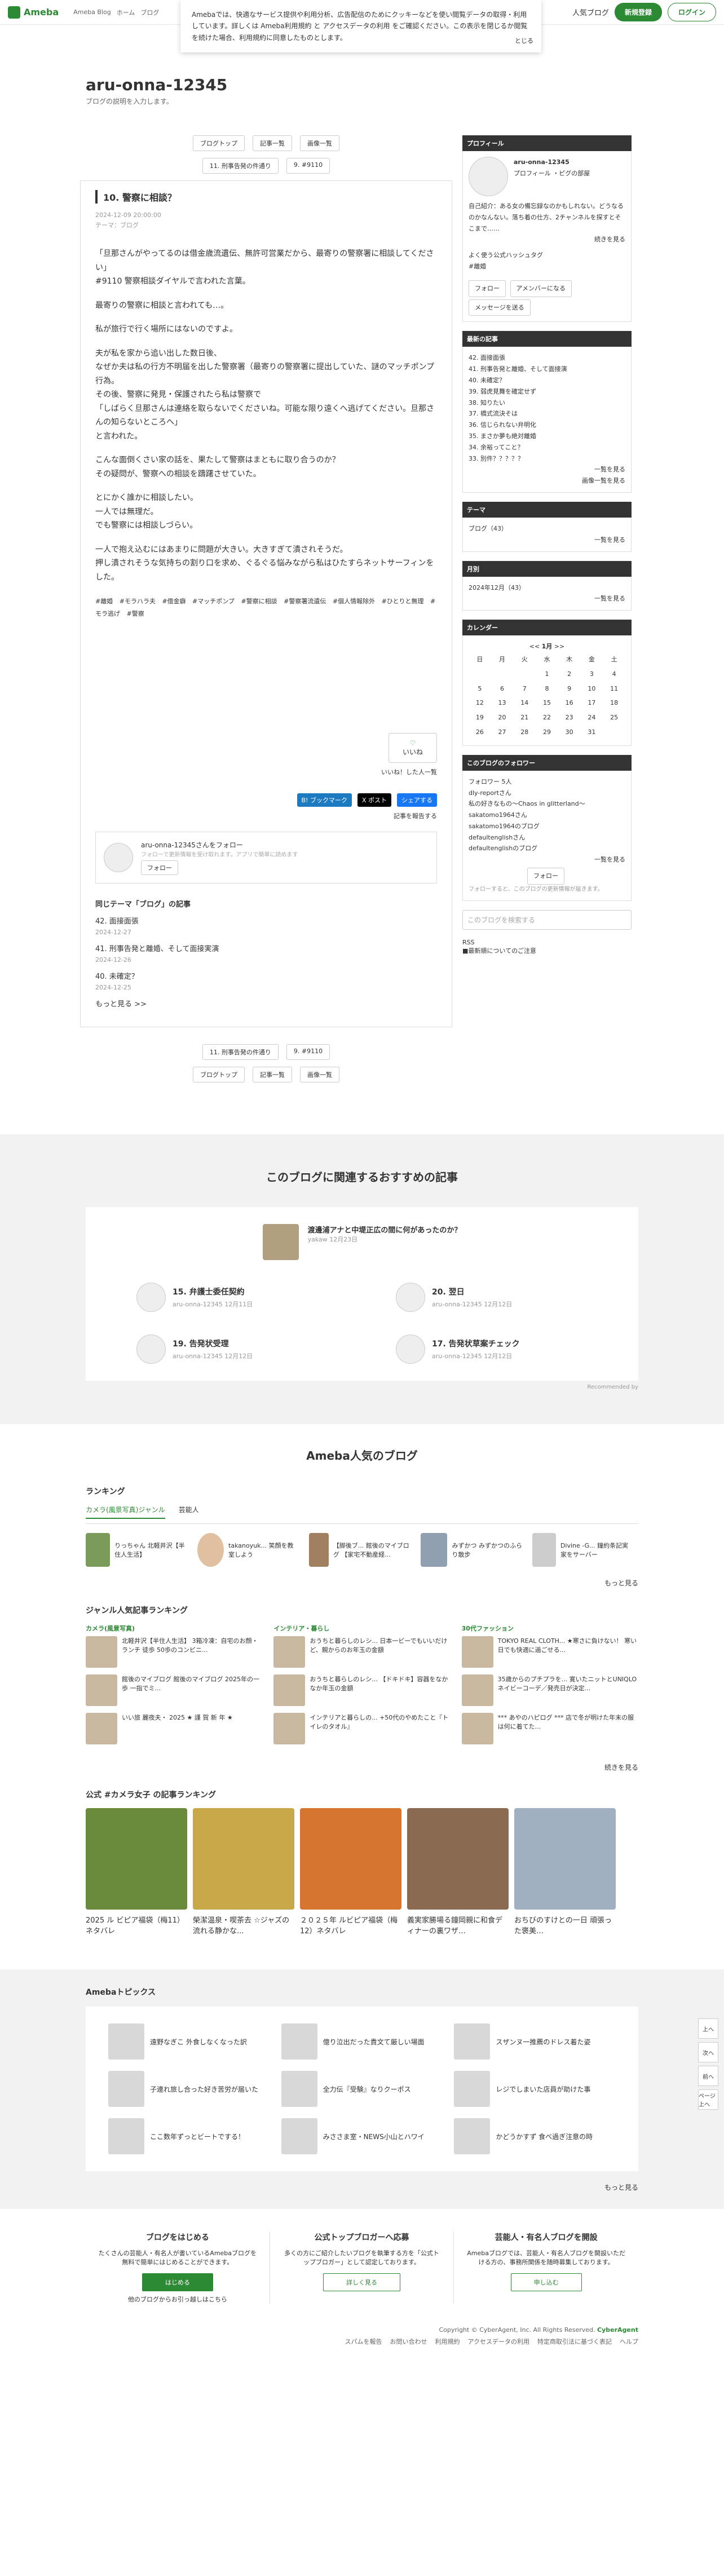 The width and height of the screenshot is (724, 2576). Describe the element at coordinates (266, 815) in the screenshot. I see `report-link: 記事を報告する` at that location.